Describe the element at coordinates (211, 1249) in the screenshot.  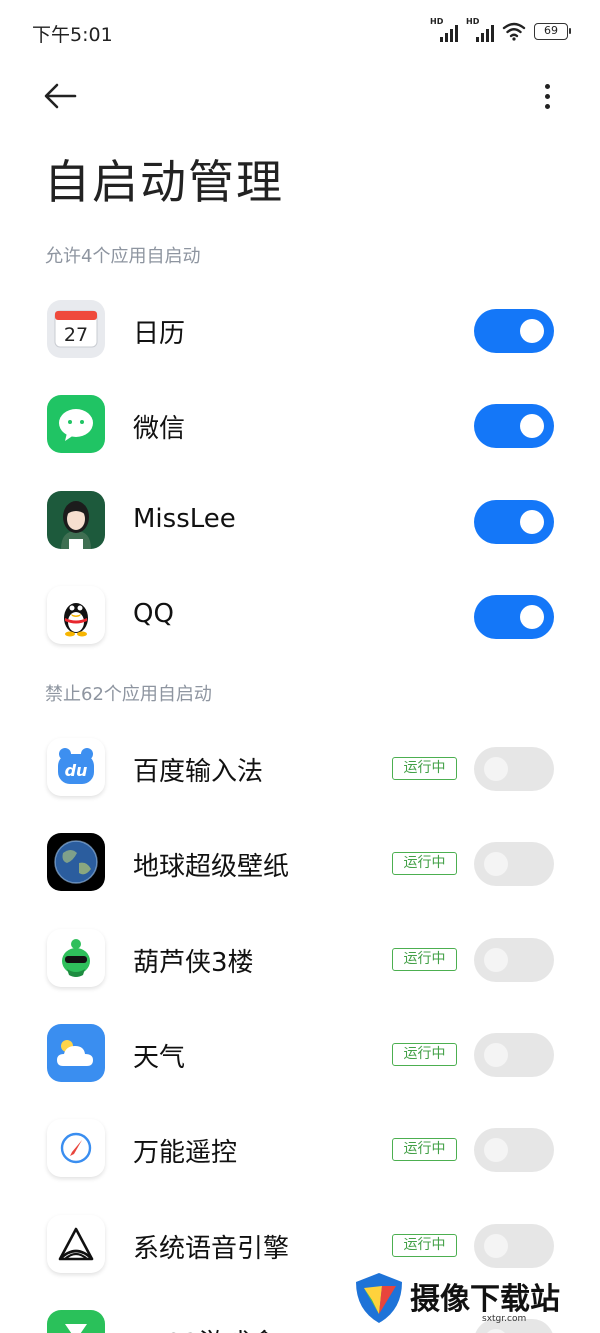
I see `app-name: 系统语音引擎` at that location.